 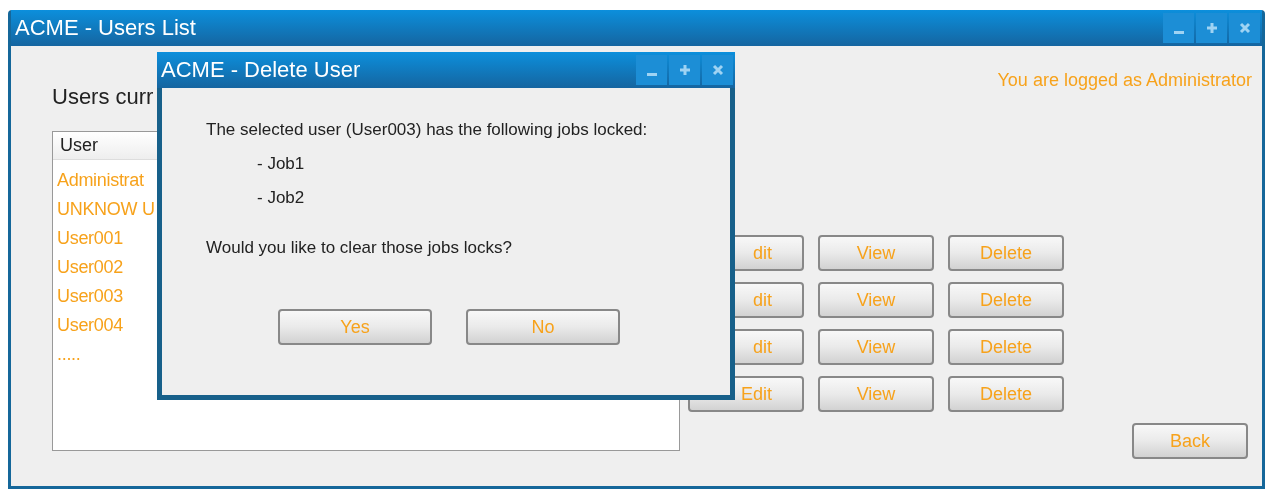 I want to click on window-title: ACME - Users List, so click(x=105, y=28).